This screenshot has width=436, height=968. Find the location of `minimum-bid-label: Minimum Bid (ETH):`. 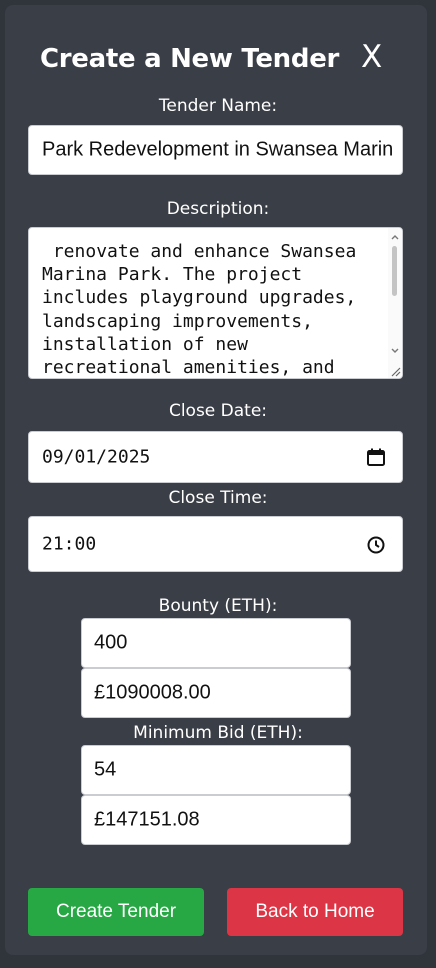

minimum-bid-label: Minimum Bid (ETH): is located at coordinates (218, 733).